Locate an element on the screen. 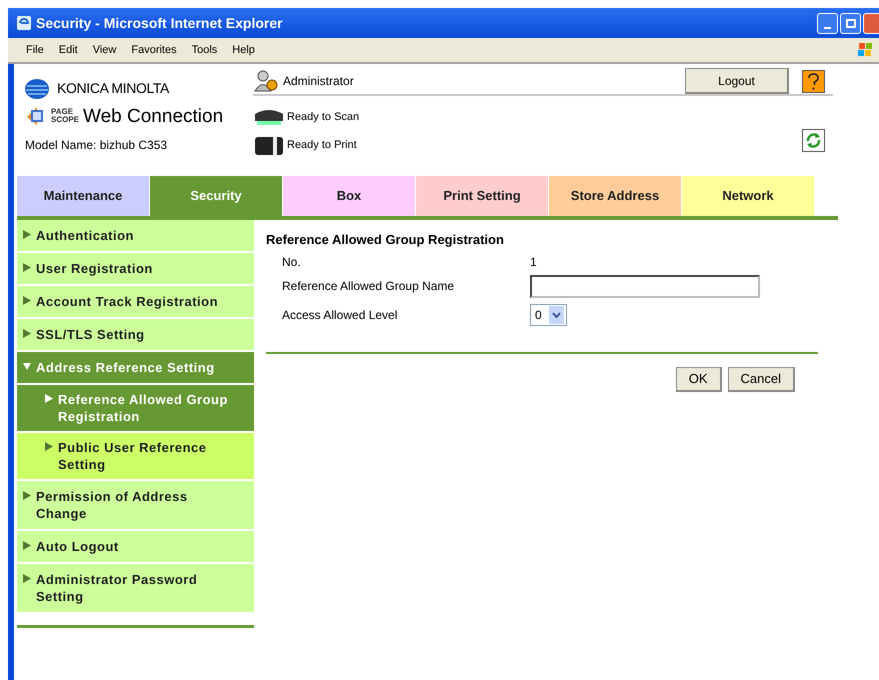 The image size is (879, 680). sidebar-item: SSL/TLS Setting is located at coordinates (135, 335).